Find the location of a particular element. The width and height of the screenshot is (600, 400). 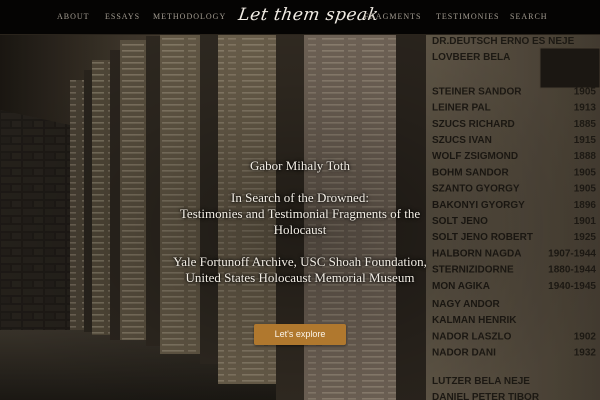

nav-methodology: METHODOLOGY is located at coordinates (189, 16).